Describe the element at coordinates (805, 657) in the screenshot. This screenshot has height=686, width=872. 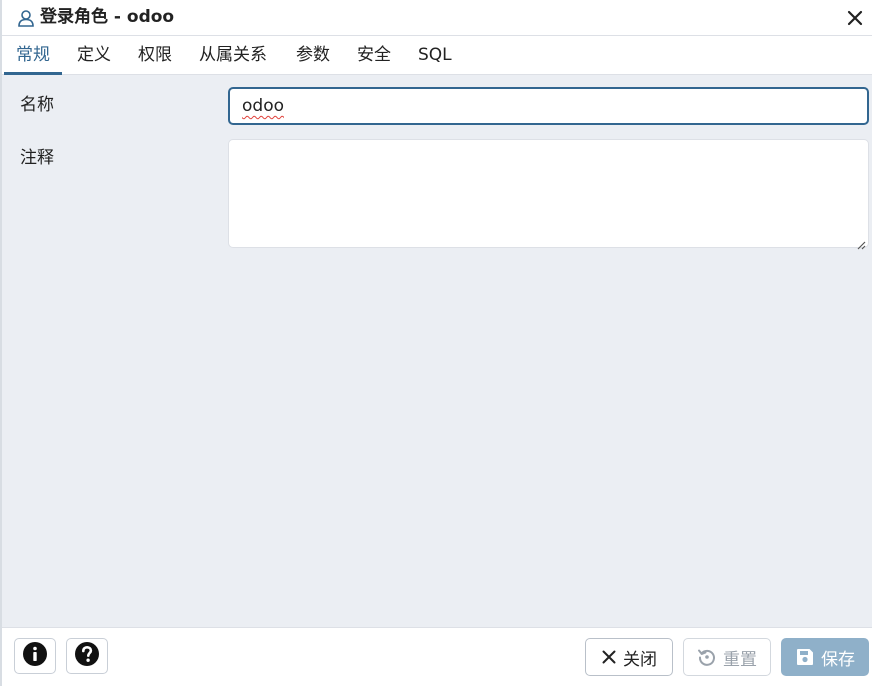
I see `save-icon` at that location.